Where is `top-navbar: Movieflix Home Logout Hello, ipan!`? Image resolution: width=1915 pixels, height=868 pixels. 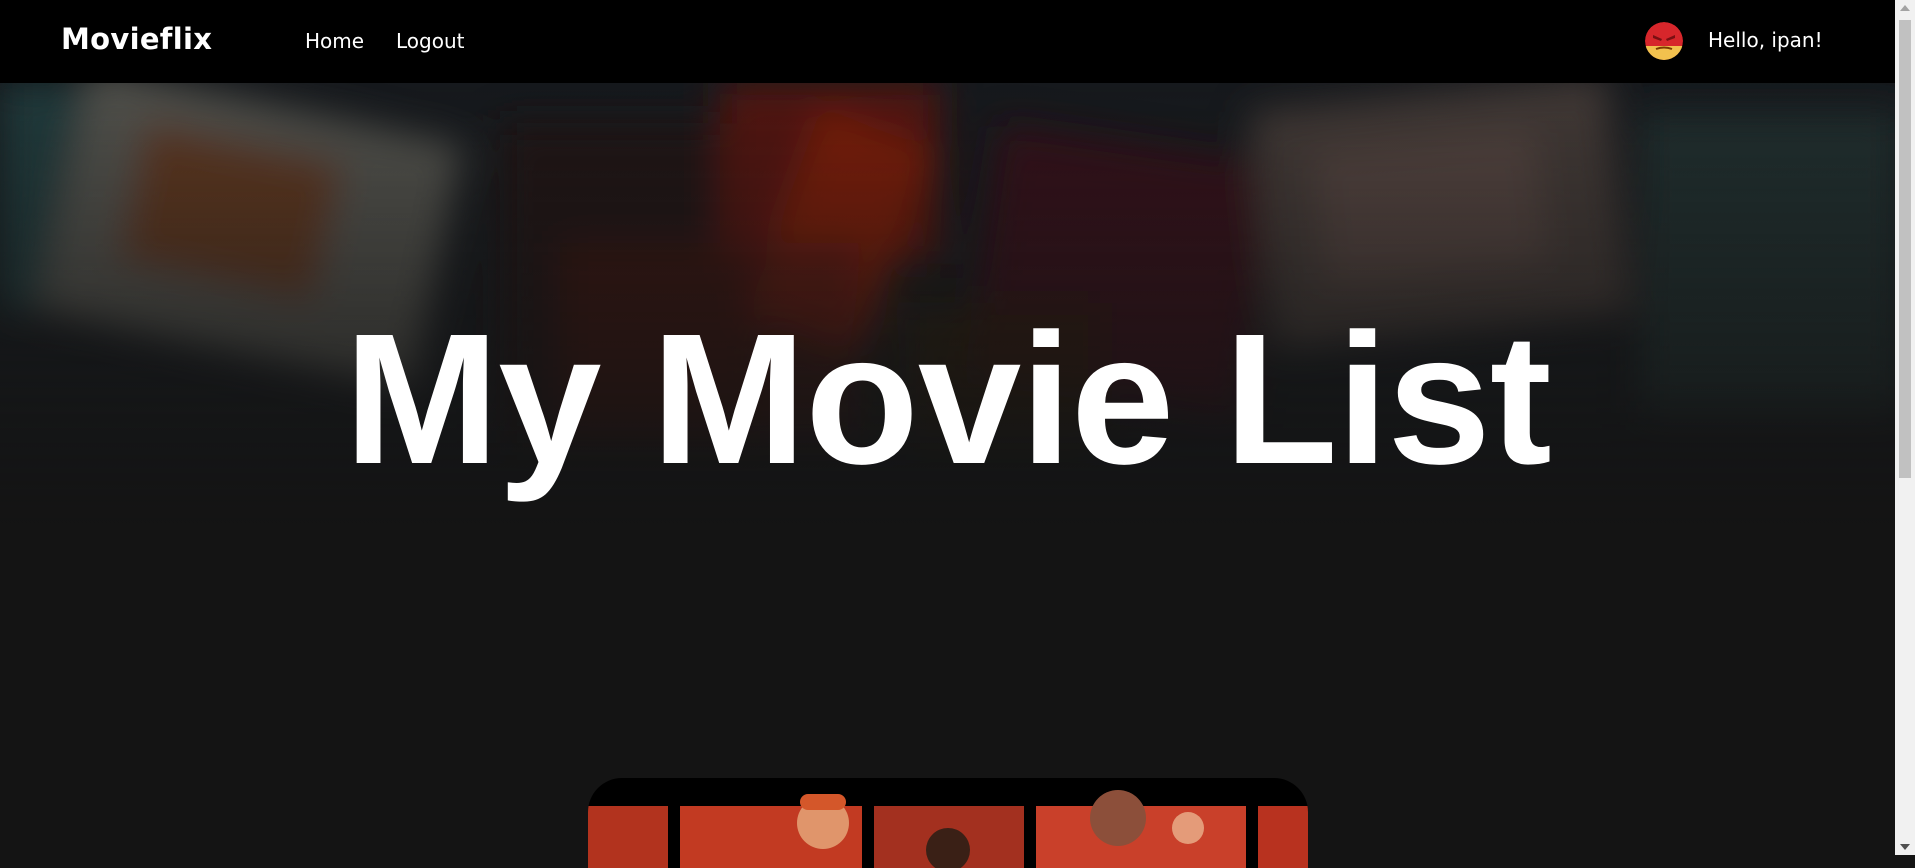 top-navbar: Movieflix Home Logout Hello, ipan! is located at coordinates (947, 41).